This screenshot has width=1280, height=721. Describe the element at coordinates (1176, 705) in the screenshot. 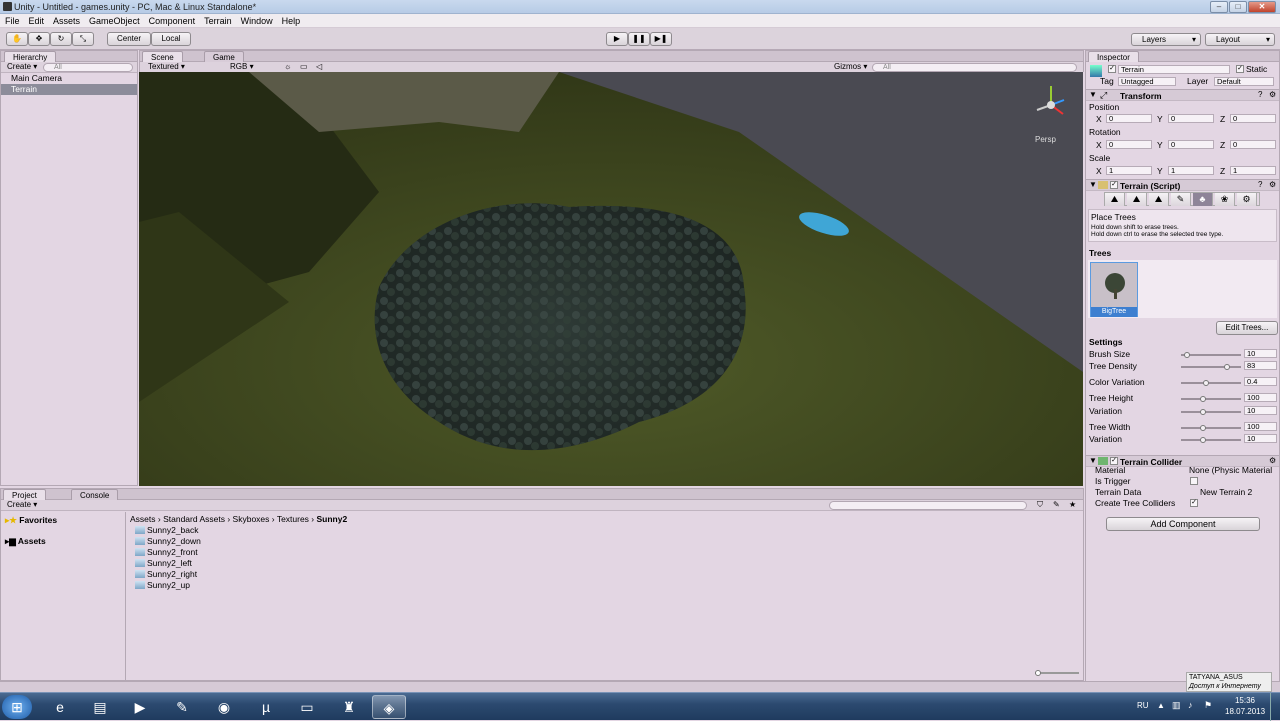

I see `network-icon: ▥` at that location.